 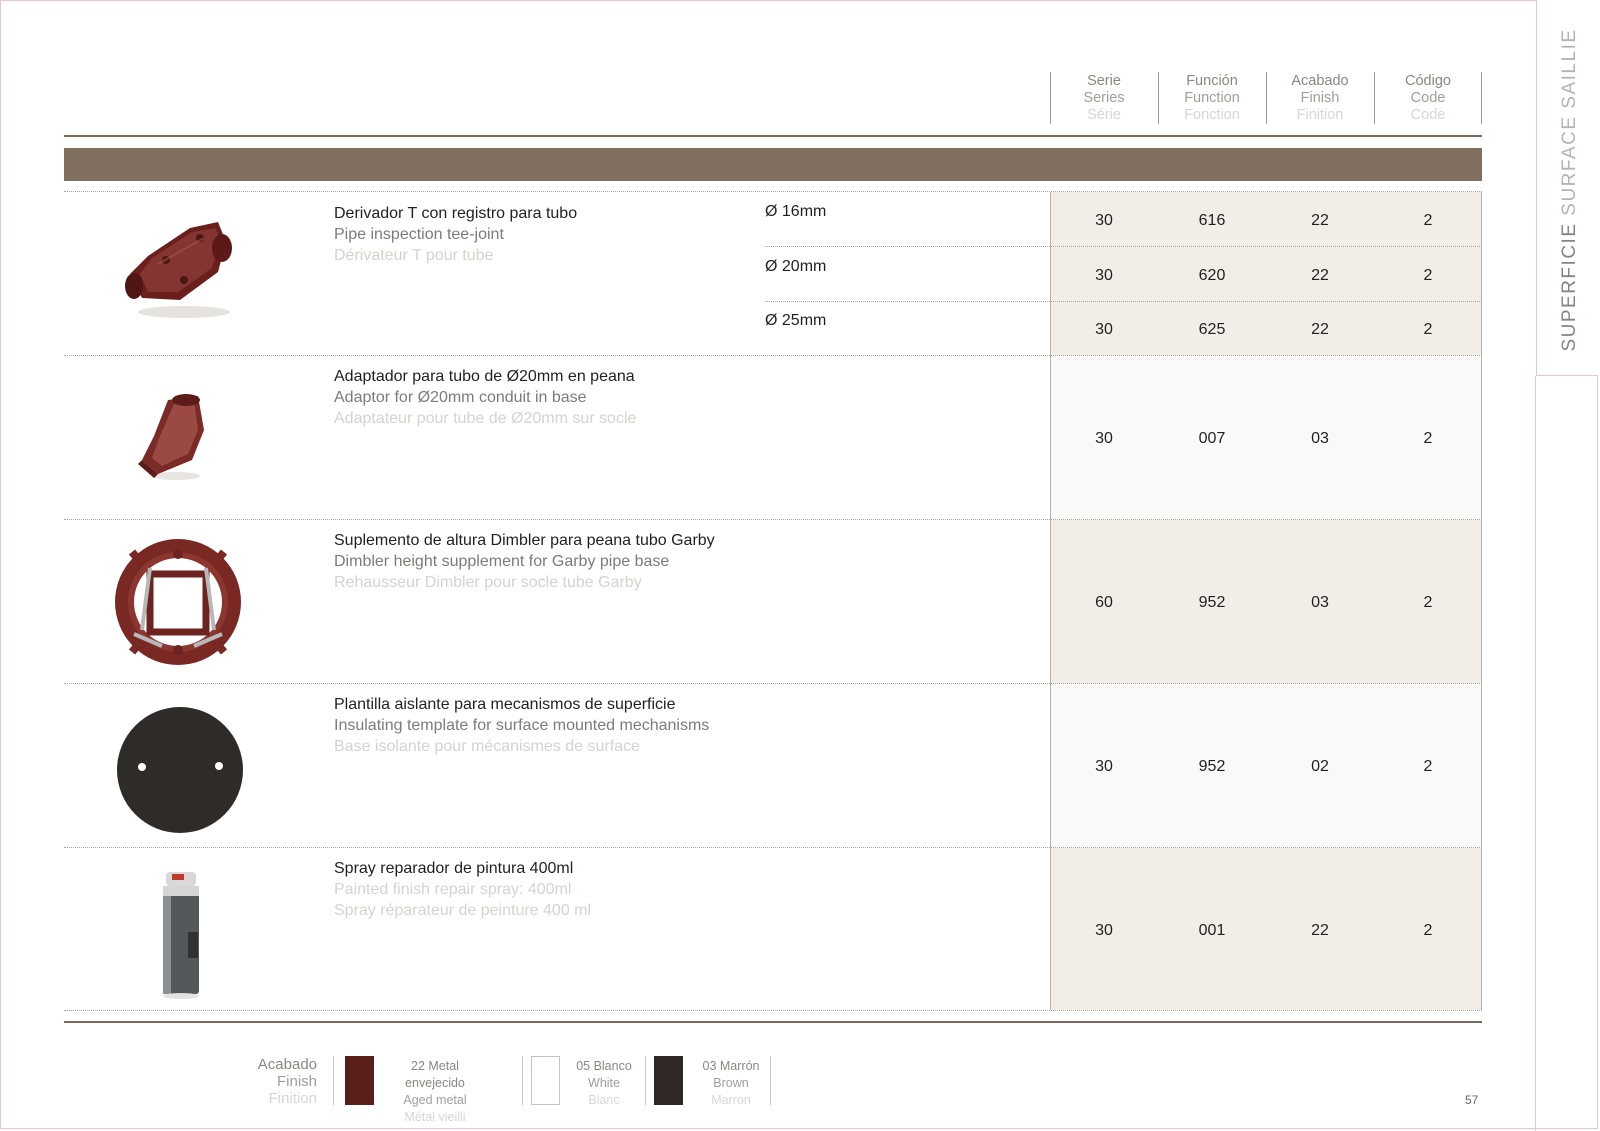 What do you see at coordinates (1535, 753) in the screenshot?
I see `side-line` at bounding box center [1535, 753].